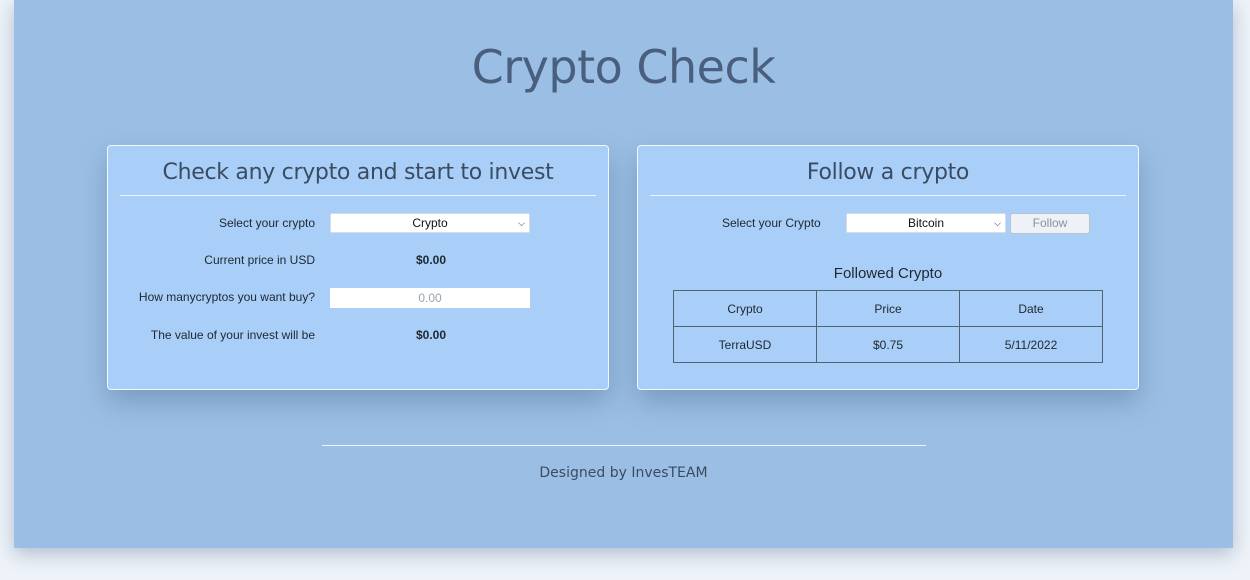  I want to click on invest-card-title: Check any crypto and start to invest, so click(358, 172).